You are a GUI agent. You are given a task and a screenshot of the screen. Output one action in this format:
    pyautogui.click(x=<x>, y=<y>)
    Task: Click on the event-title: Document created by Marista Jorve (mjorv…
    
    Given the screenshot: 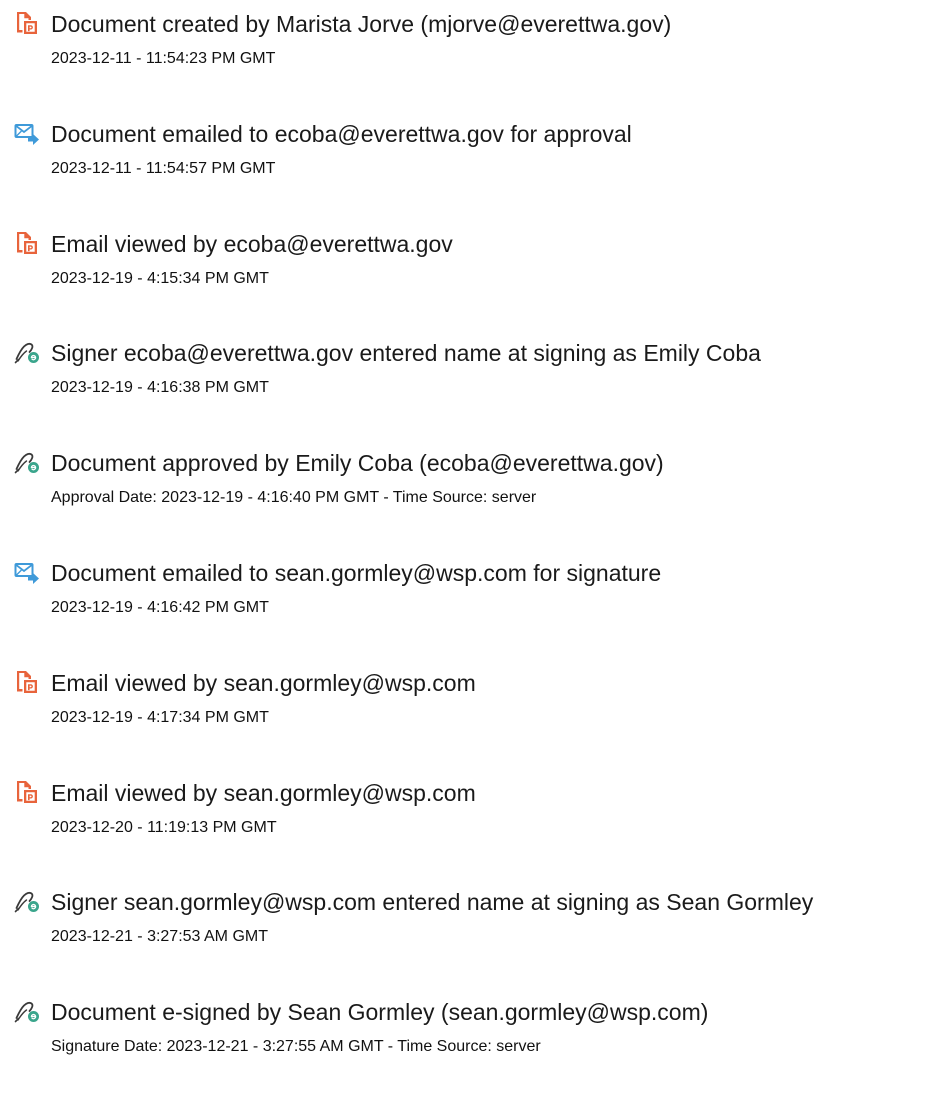 What is the action you would take?
    pyautogui.click(x=361, y=24)
    